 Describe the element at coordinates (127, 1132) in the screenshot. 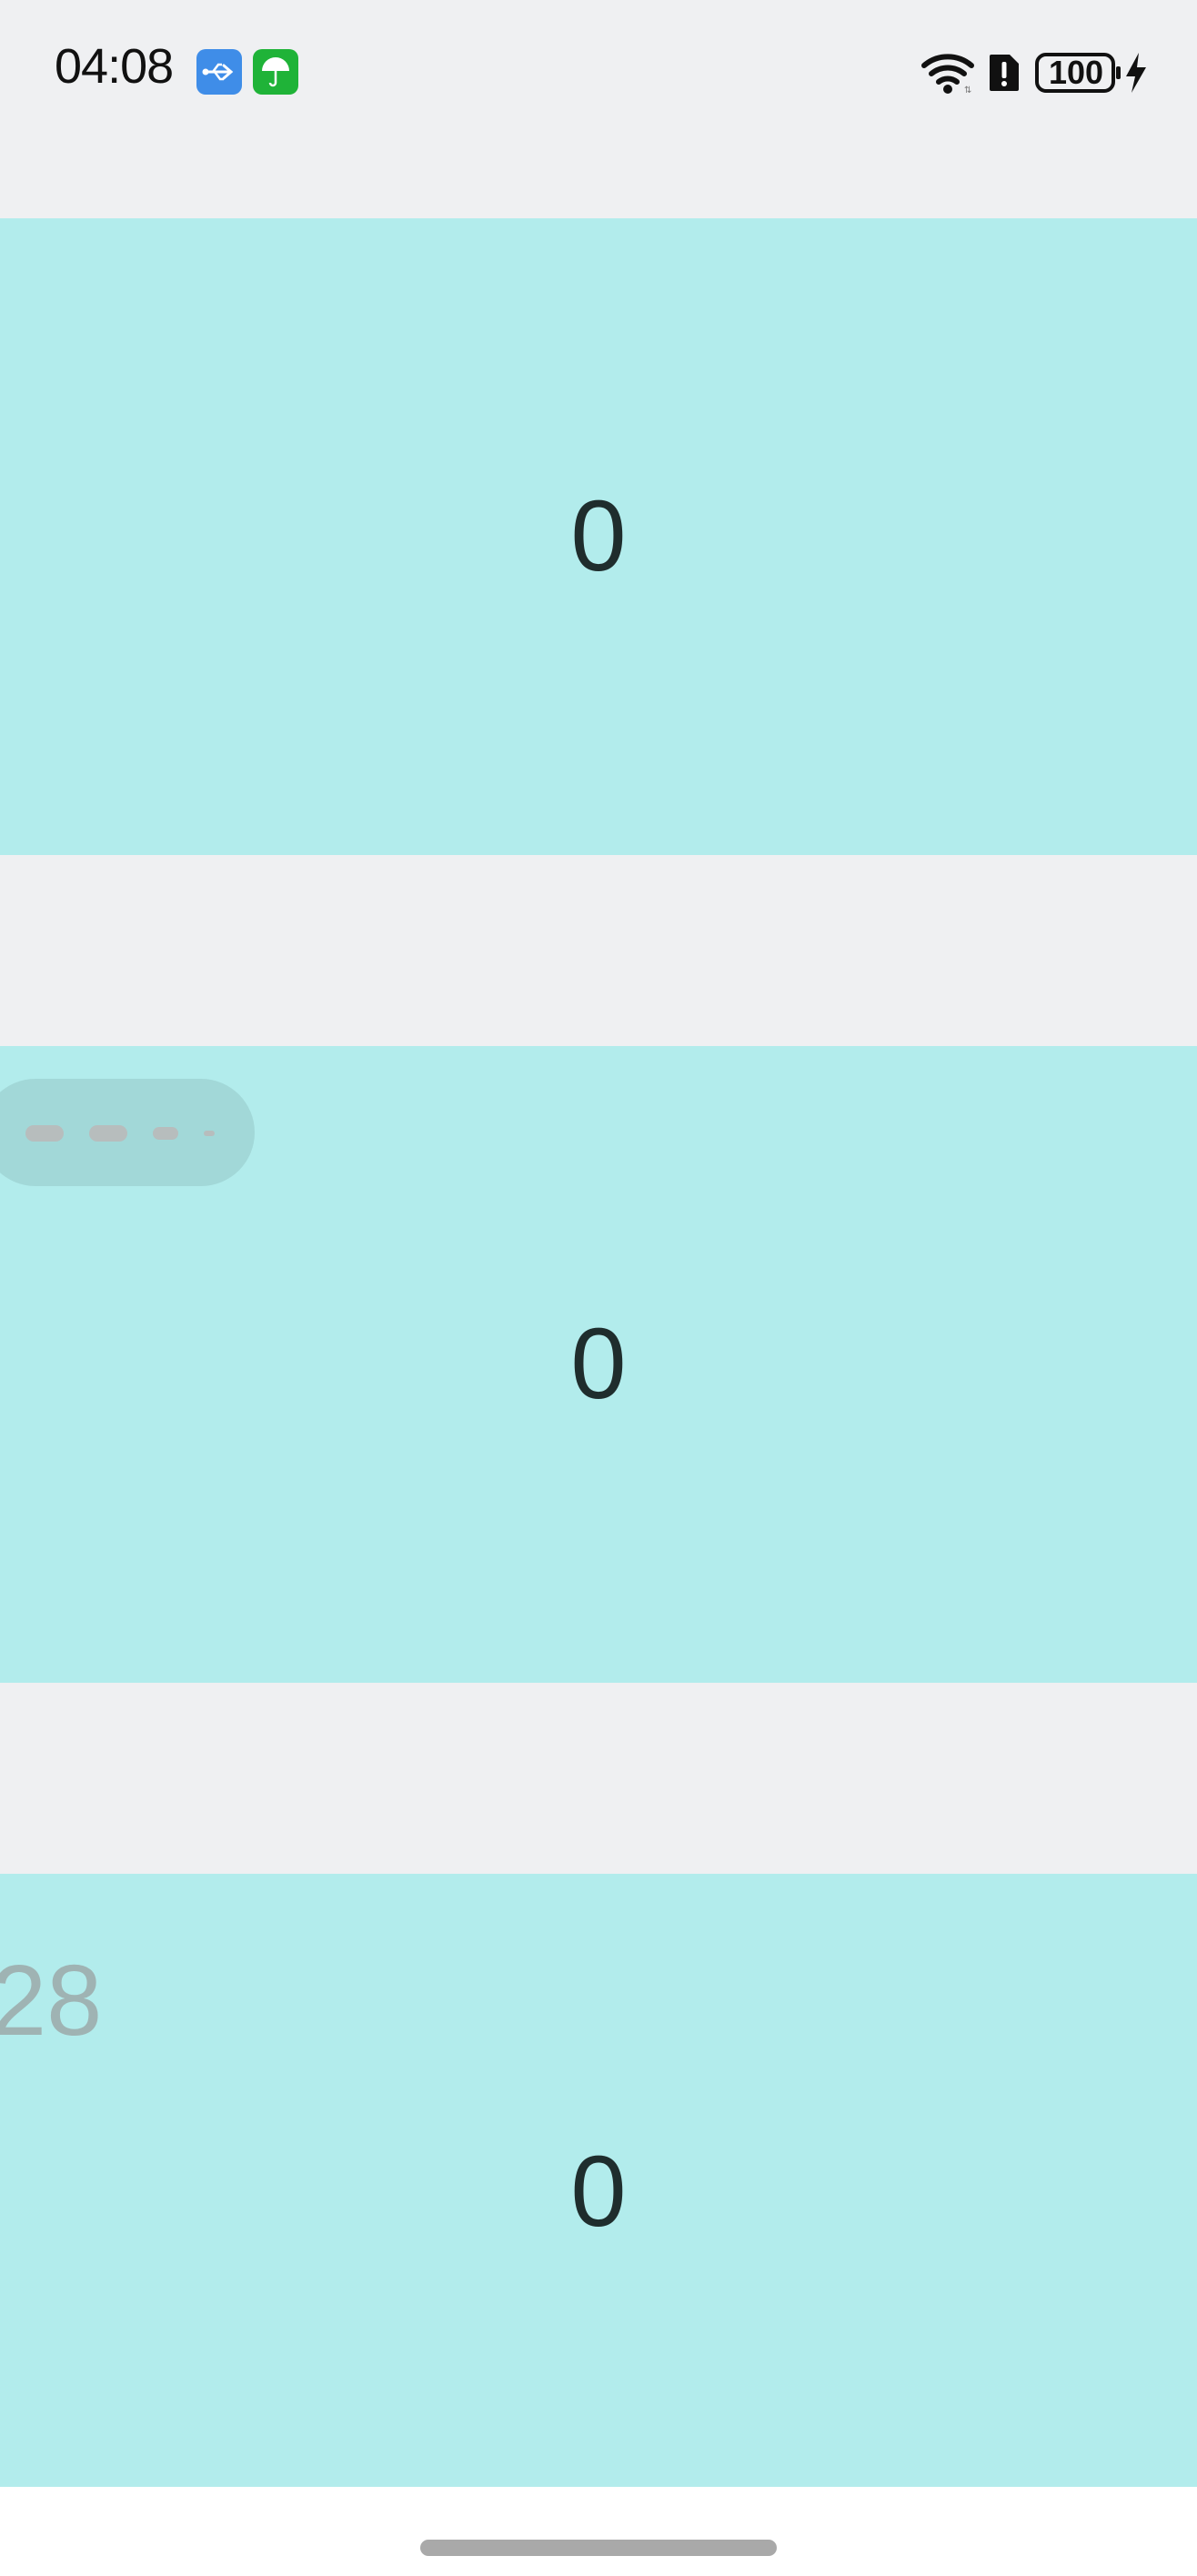

I see `pill-indicator` at that location.